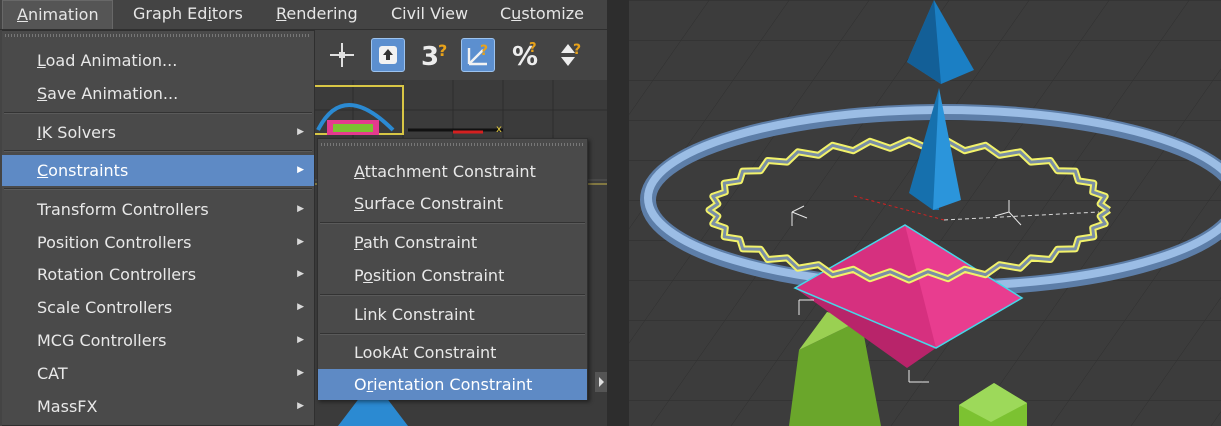 The width and height of the screenshot is (1221, 426). Describe the element at coordinates (63, 14) in the screenshot. I see `menu-label: nimation` at that location.